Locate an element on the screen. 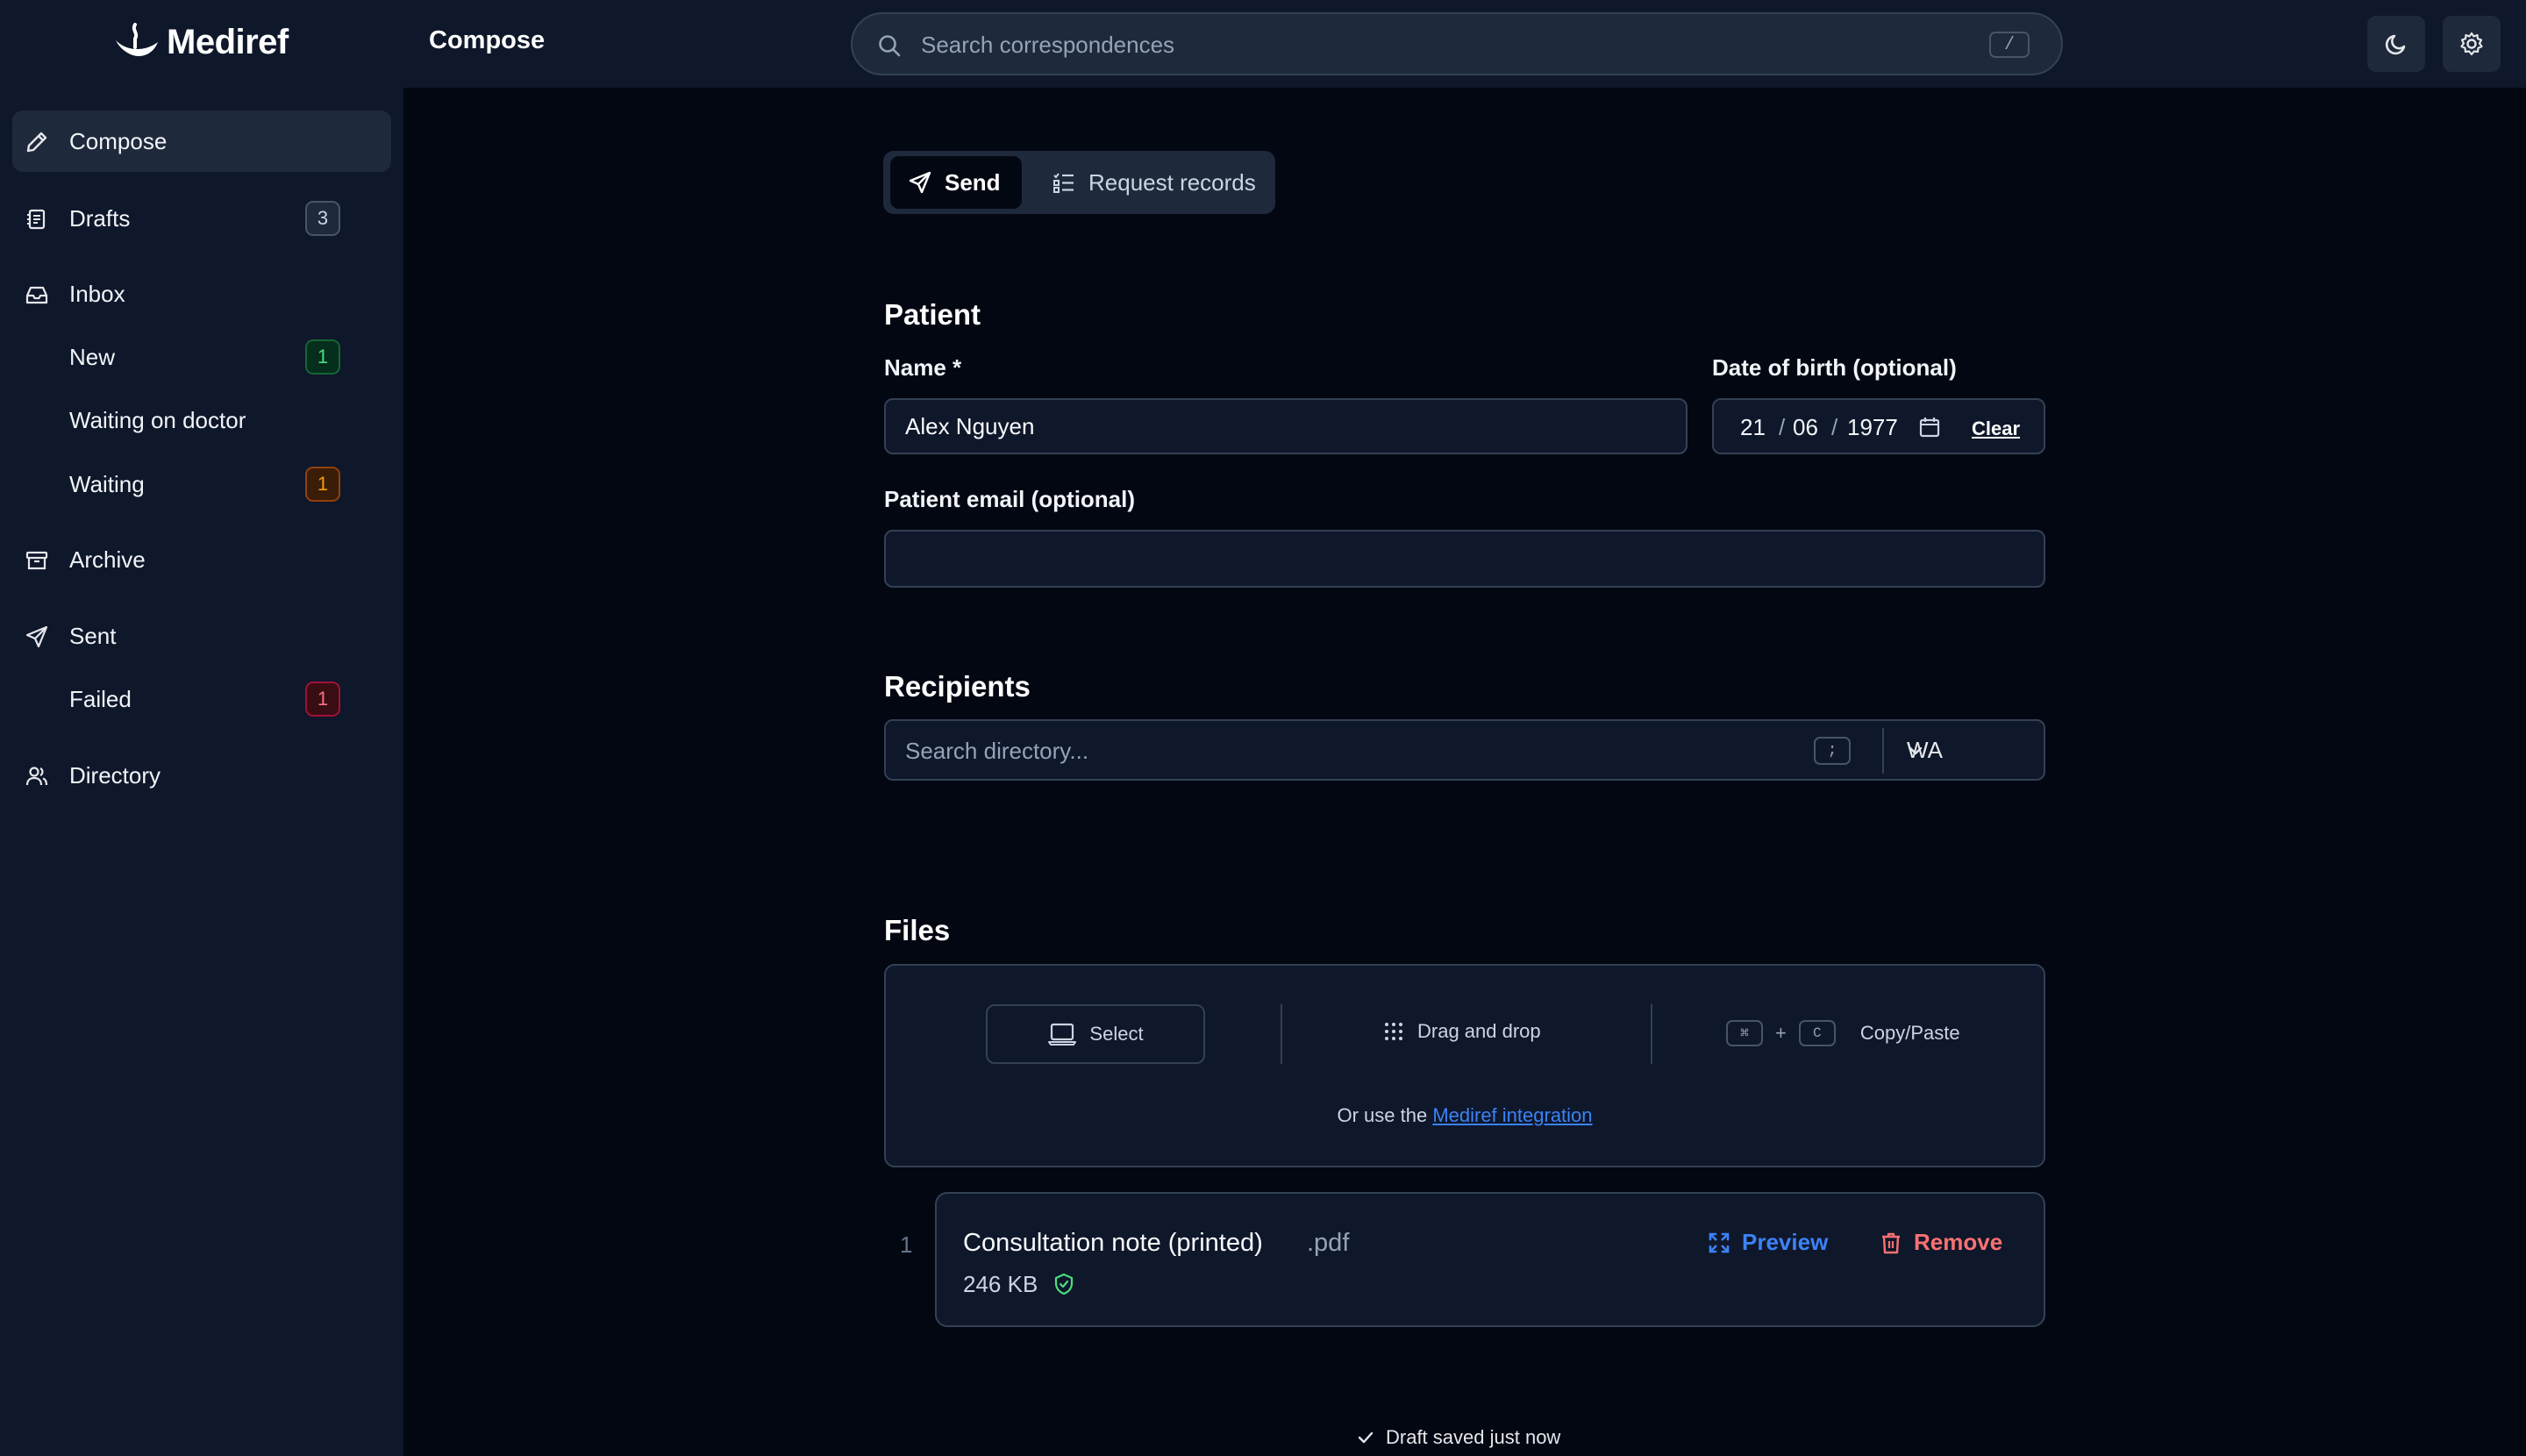 Image resolution: width=2526 pixels, height=1456 pixels. draft-status-text: Draft saved just now is located at coordinates (1473, 1437).